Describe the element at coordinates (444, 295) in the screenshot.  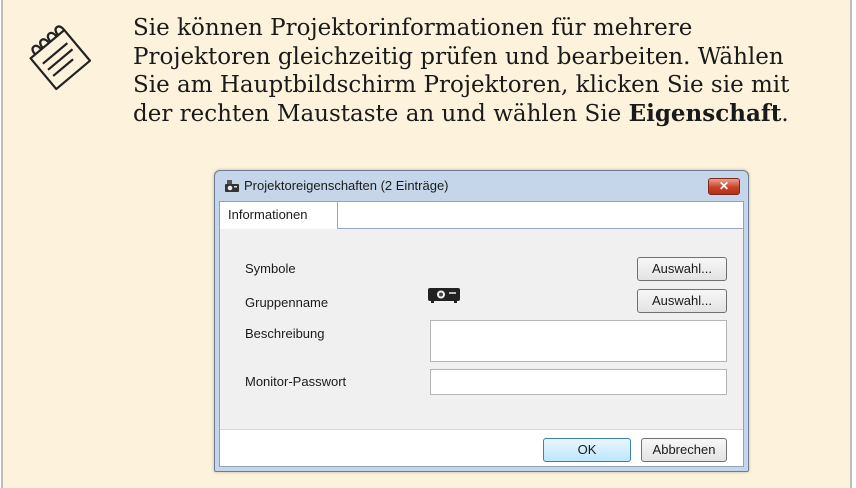
I see `projector-icon` at that location.